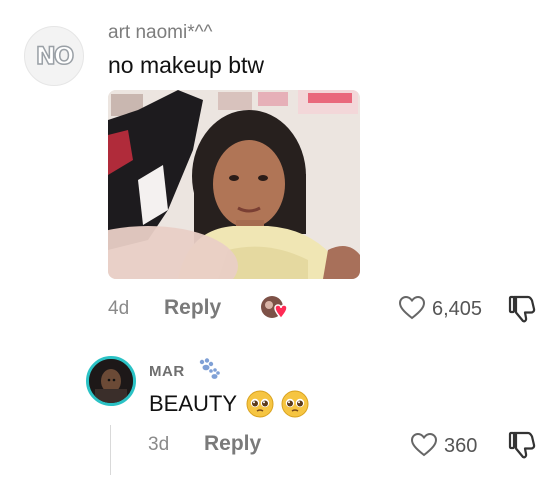 This screenshot has width=559, height=477. Describe the element at coordinates (110, 450) in the screenshot. I see `reply-thread-line` at that location.